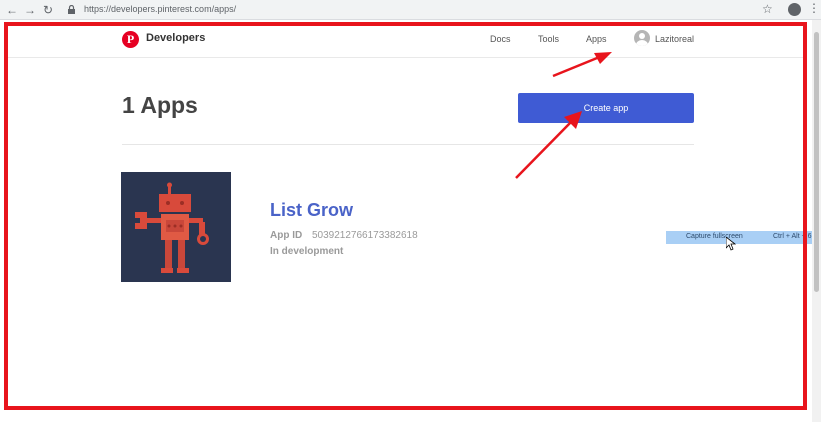 This screenshot has width=821, height=422. What do you see at coordinates (606, 108) in the screenshot?
I see `create-app-button: Create app` at bounding box center [606, 108].